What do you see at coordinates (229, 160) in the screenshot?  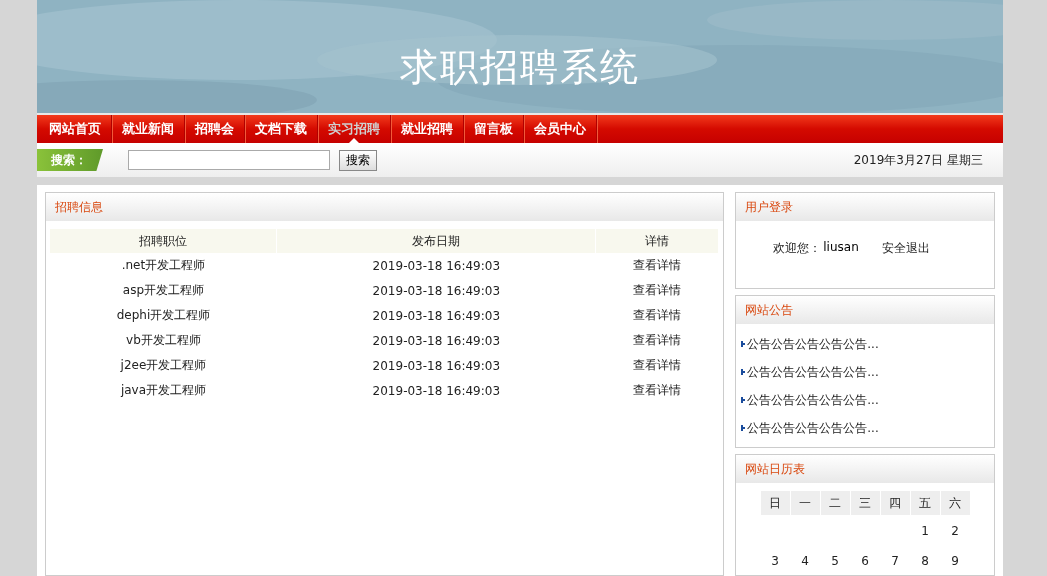 I see `search-field` at bounding box center [229, 160].